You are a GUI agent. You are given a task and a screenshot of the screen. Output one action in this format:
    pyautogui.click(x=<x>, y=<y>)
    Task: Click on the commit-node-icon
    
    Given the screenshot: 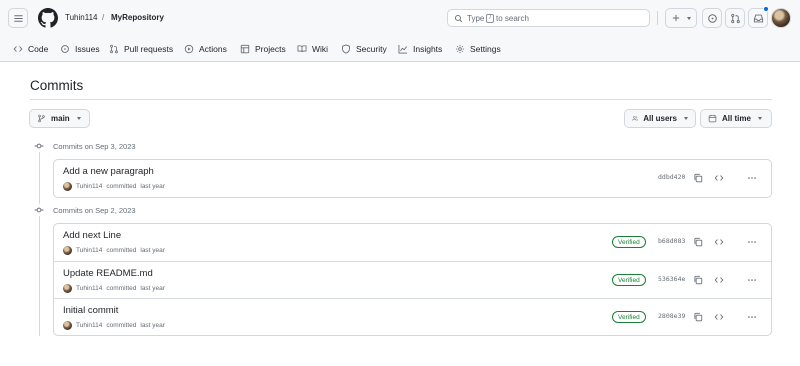 What is the action you would take?
    pyautogui.click(x=39, y=146)
    